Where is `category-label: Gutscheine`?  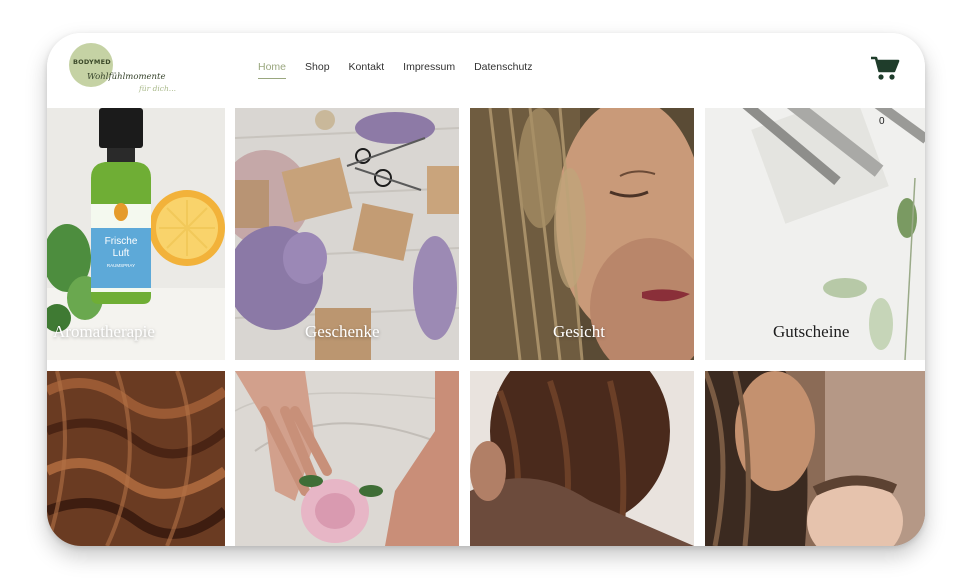
category-label: Gutscheine is located at coordinates (811, 331).